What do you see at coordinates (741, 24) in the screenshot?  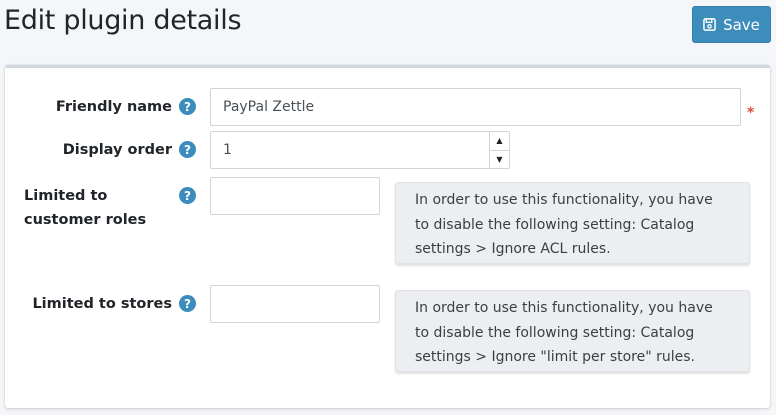 I see `save-button-label: Save` at bounding box center [741, 24].